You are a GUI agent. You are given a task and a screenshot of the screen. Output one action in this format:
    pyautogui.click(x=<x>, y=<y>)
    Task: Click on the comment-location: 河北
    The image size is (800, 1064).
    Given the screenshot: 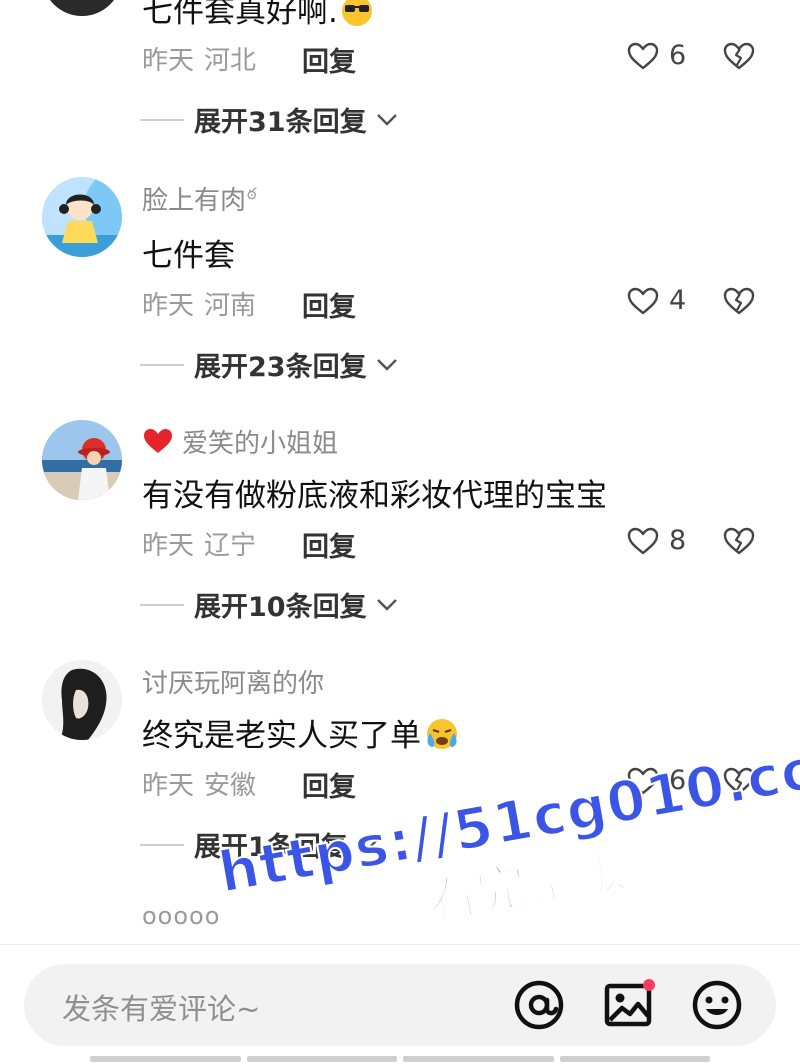 What is the action you would take?
    pyautogui.click(x=230, y=61)
    